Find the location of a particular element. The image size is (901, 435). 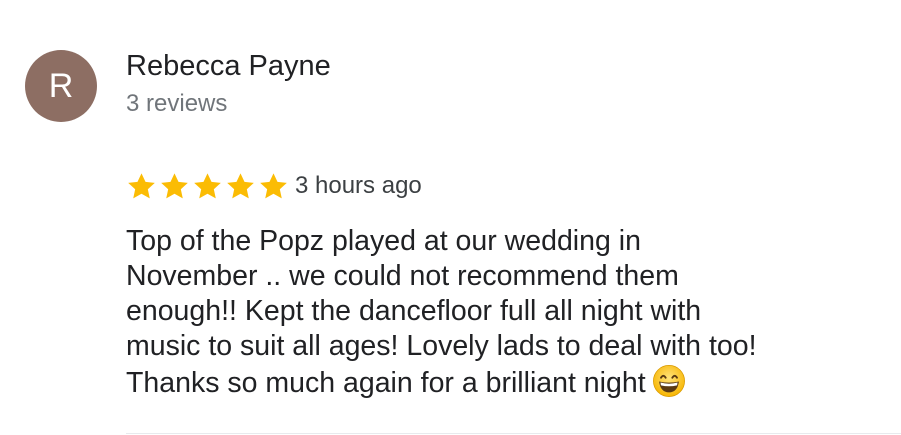

divider is located at coordinates (513, 433).